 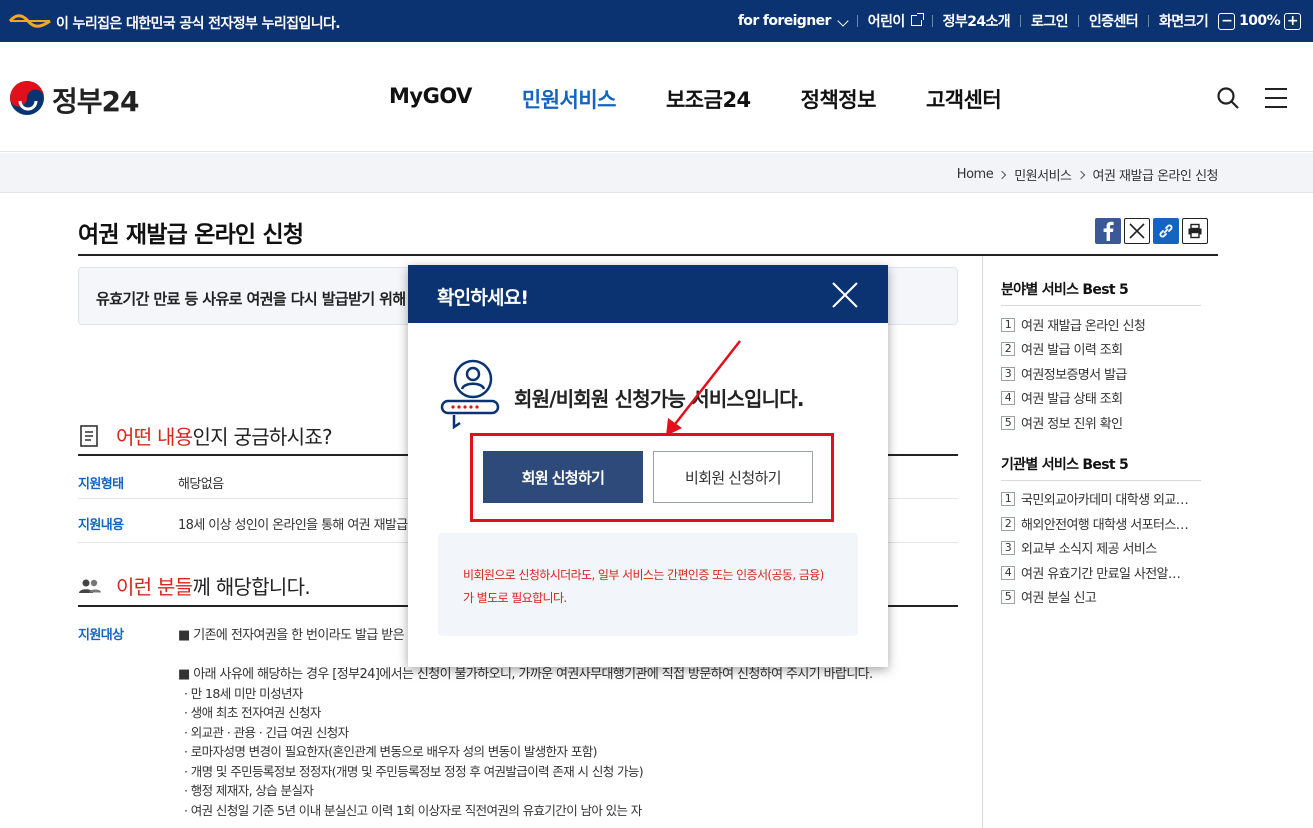 What do you see at coordinates (569, 99) in the screenshot?
I see `nav-civil-service: 민원서비스` at bounding box center [569, 99].